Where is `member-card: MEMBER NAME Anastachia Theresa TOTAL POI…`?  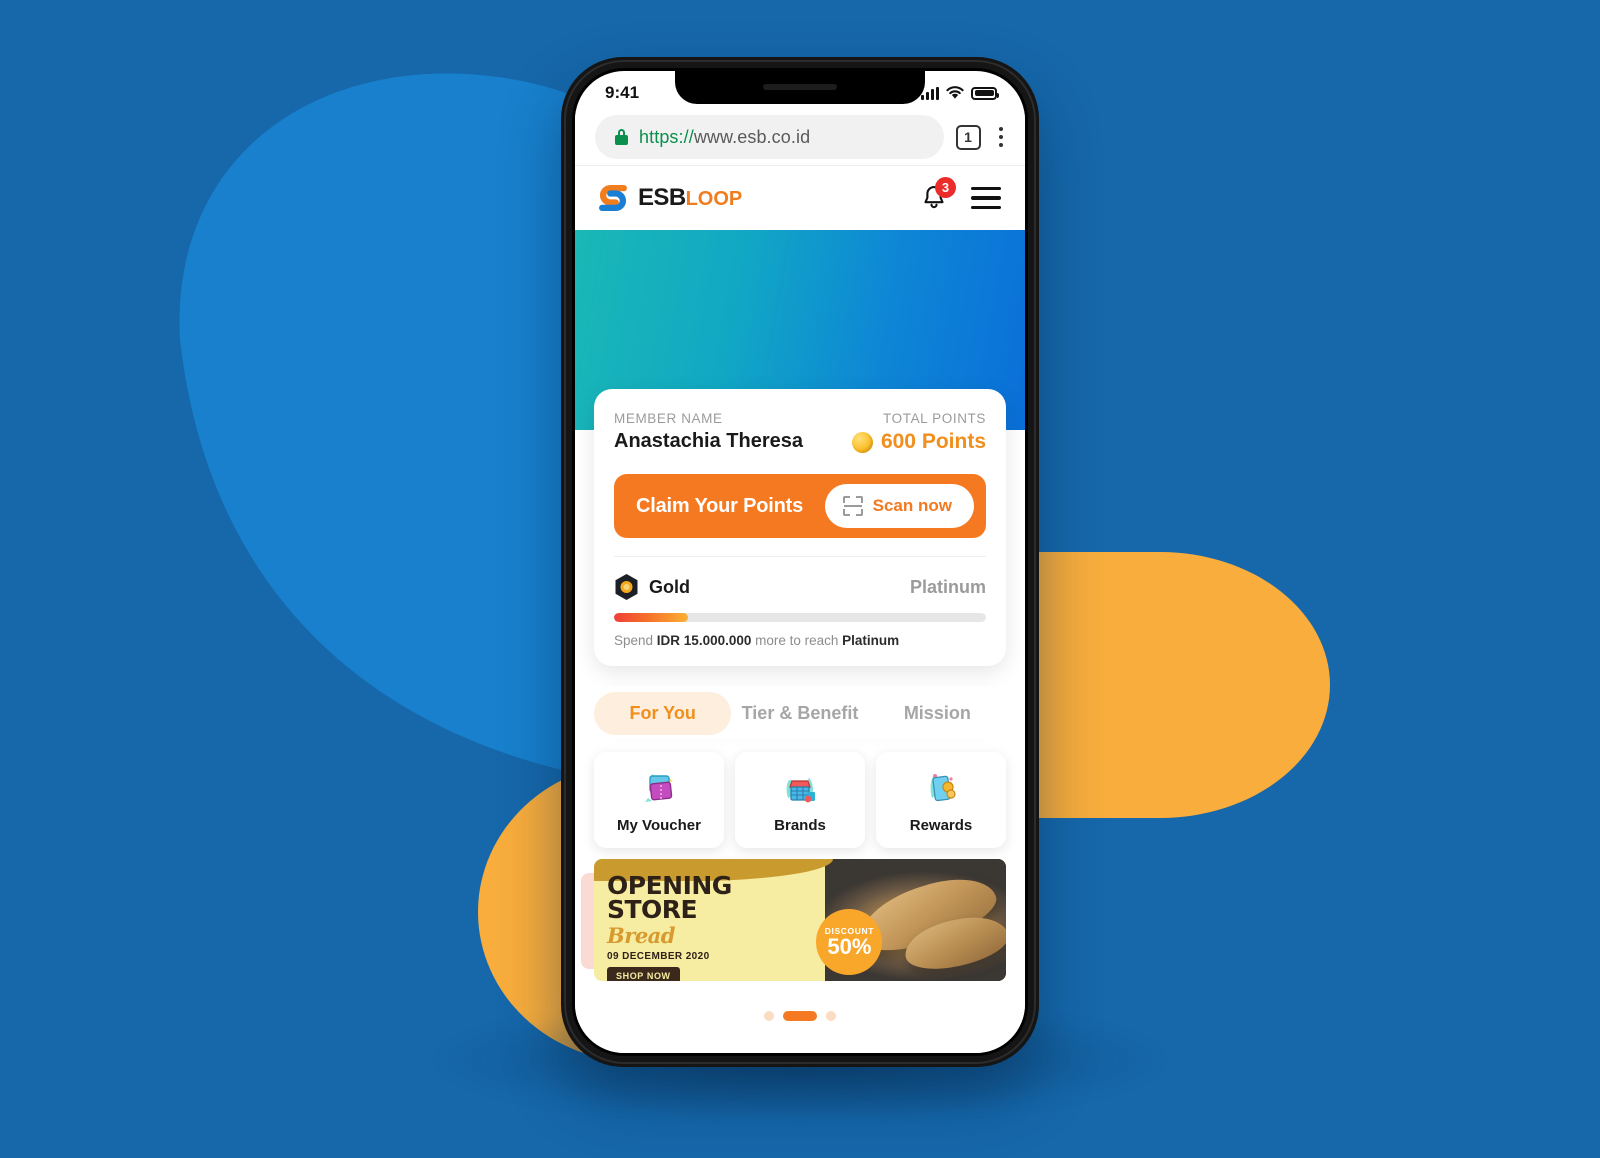
member-card: MEMBER NAME Anastachia Theresa TOTAL POI… is located at coordinates (800, 527).